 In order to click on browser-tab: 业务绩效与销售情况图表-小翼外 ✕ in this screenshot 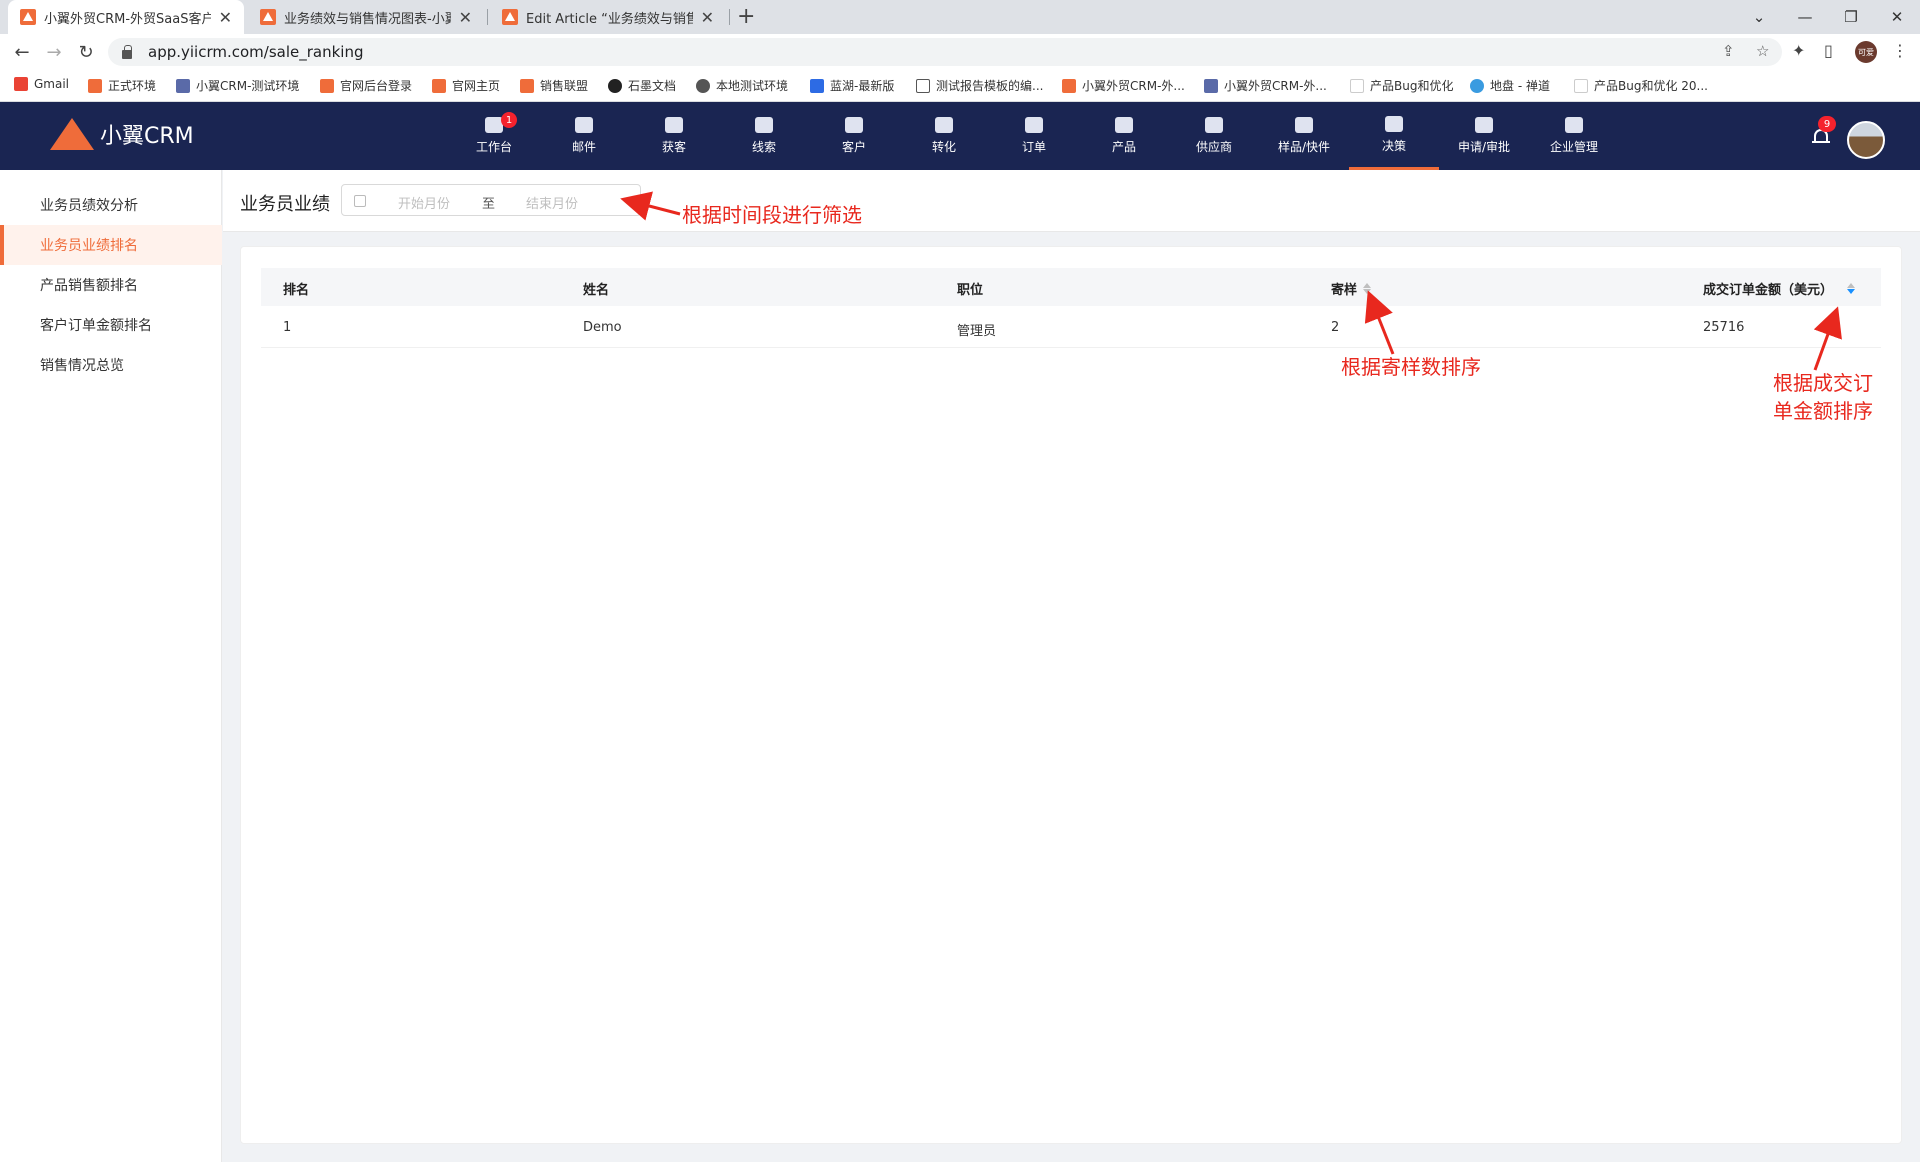, I will do `click(366, 17)`.